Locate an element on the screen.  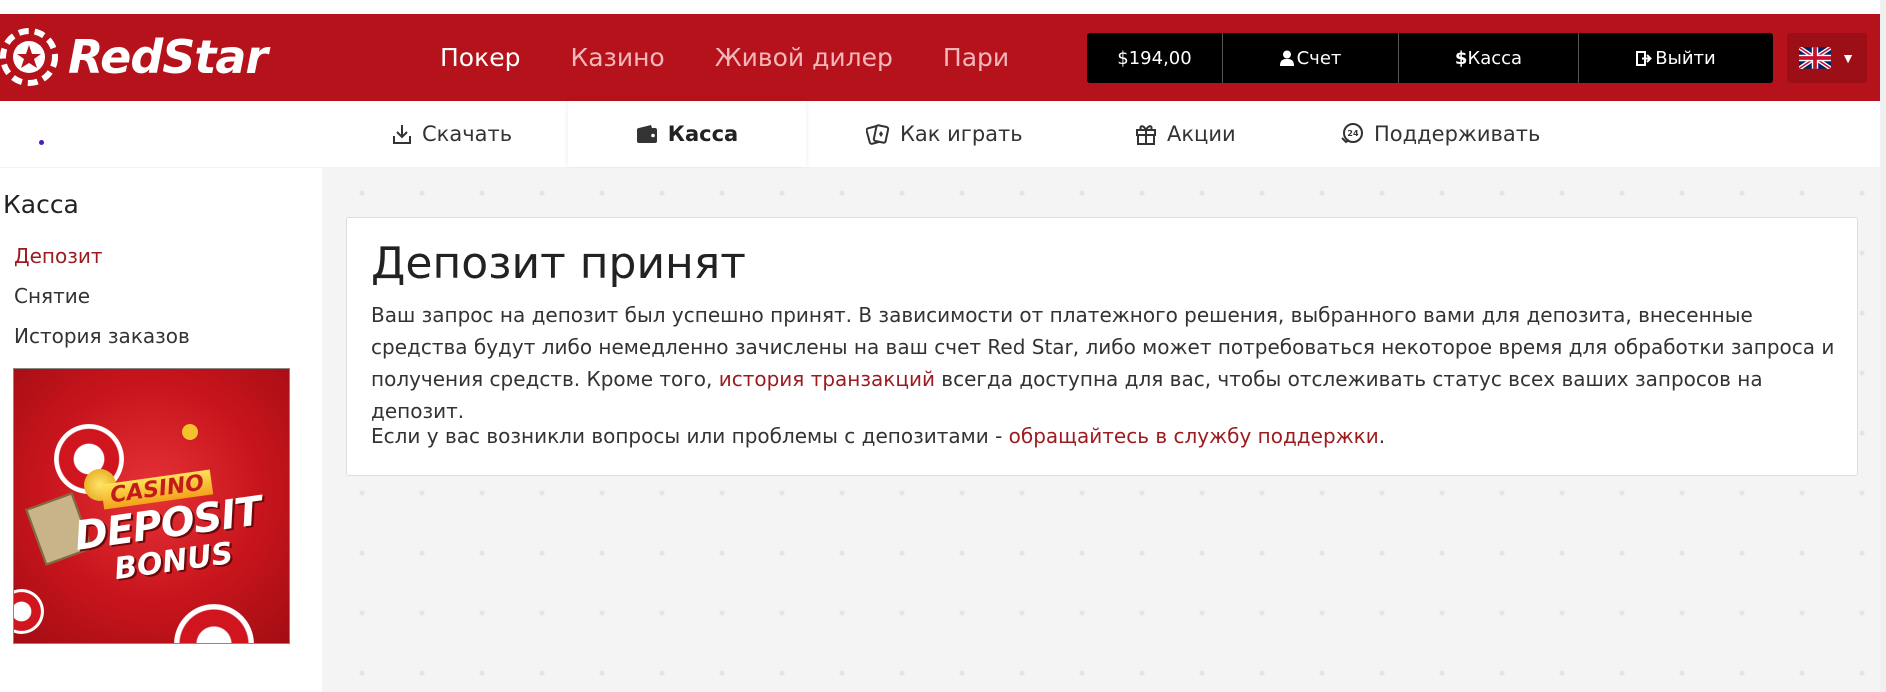
subnav-promotions-label: Акции is located at coordinates (1201, 134).